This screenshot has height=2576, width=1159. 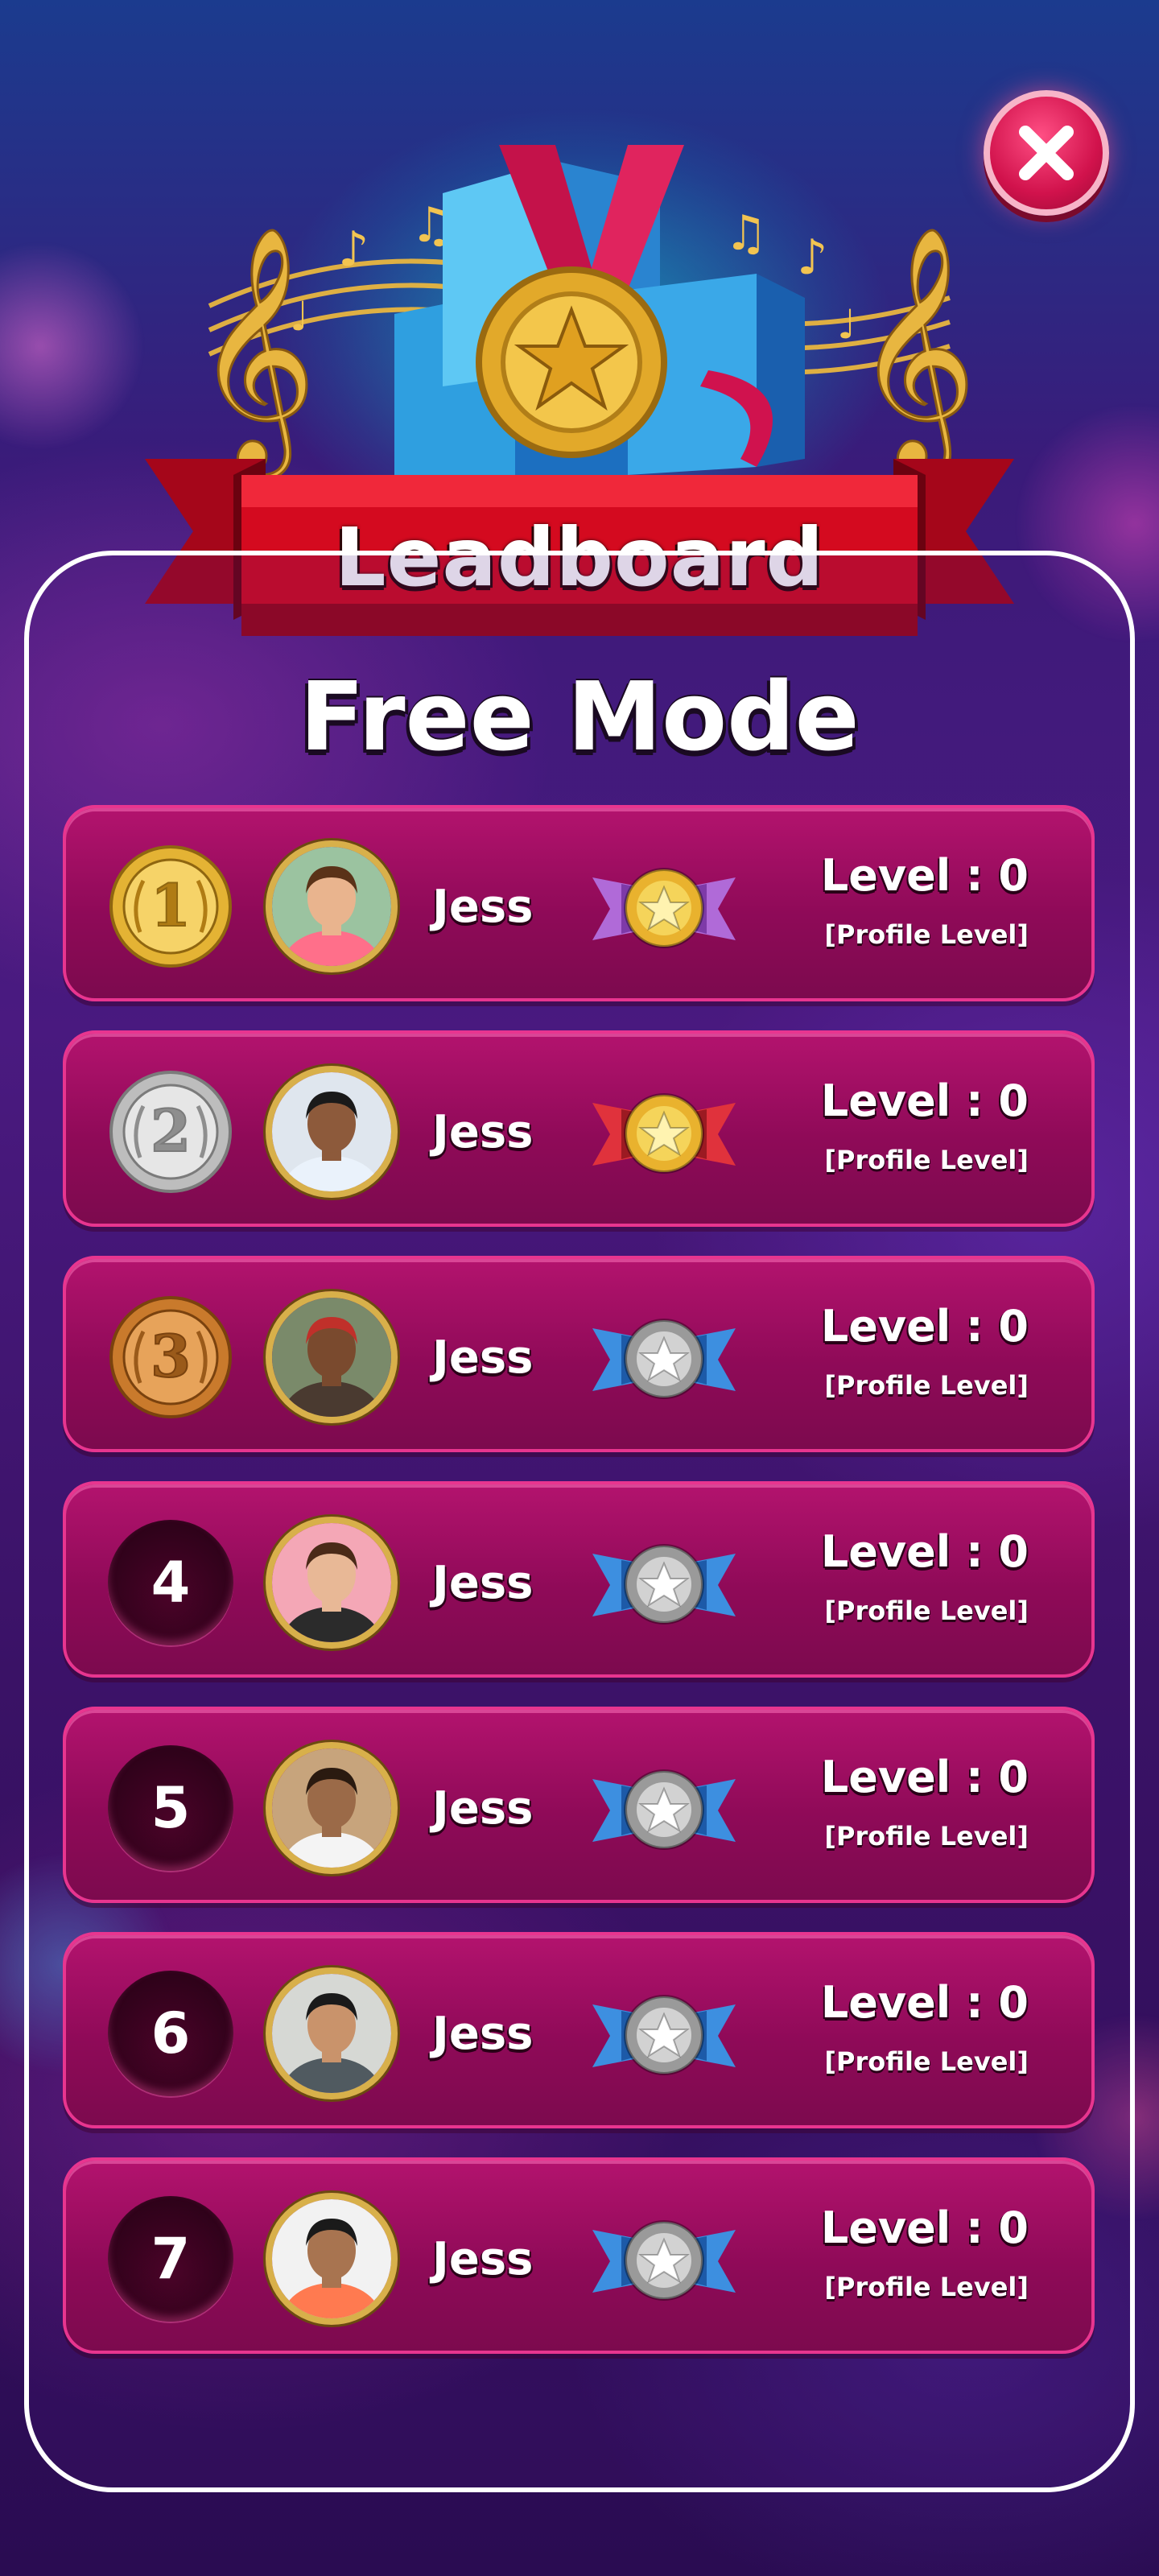 What do you see at coordinates (579, 2255) in the screenshot?
I see `leaderboard-row: 7 Jess Level : 0 [Profile Level]` at bounding box center [579, 2255].